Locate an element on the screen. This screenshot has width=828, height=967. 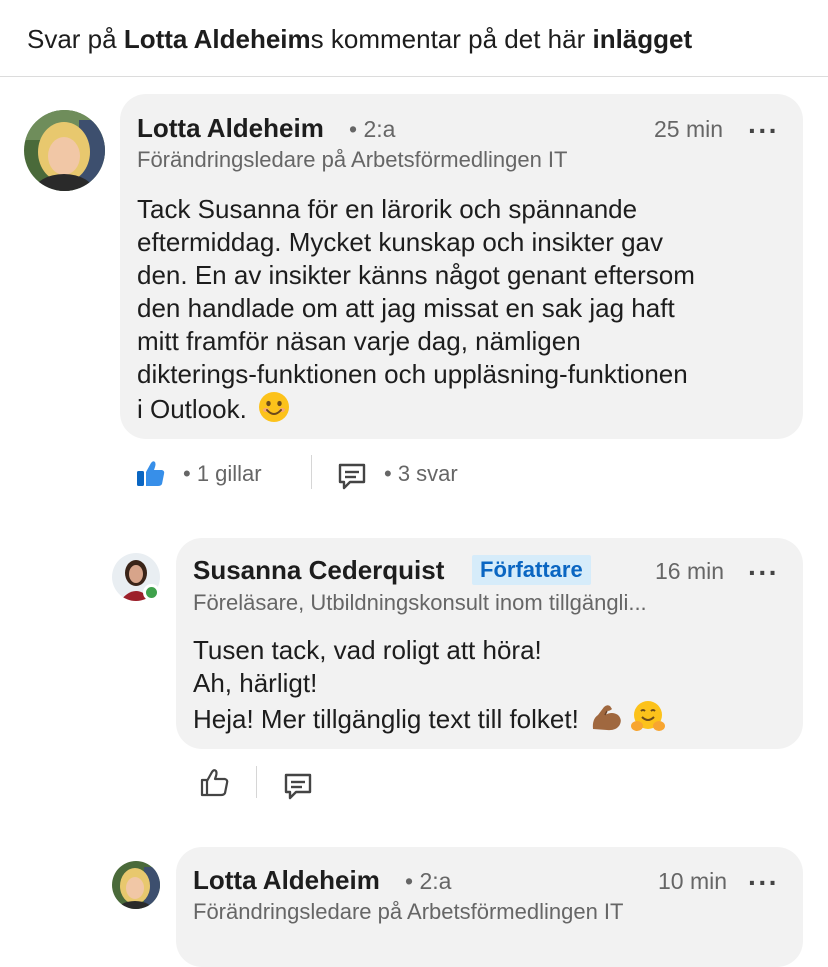
comment-text-line: Heja! Mer tillgänglig text till folket! is located at coordinates (386, 718).